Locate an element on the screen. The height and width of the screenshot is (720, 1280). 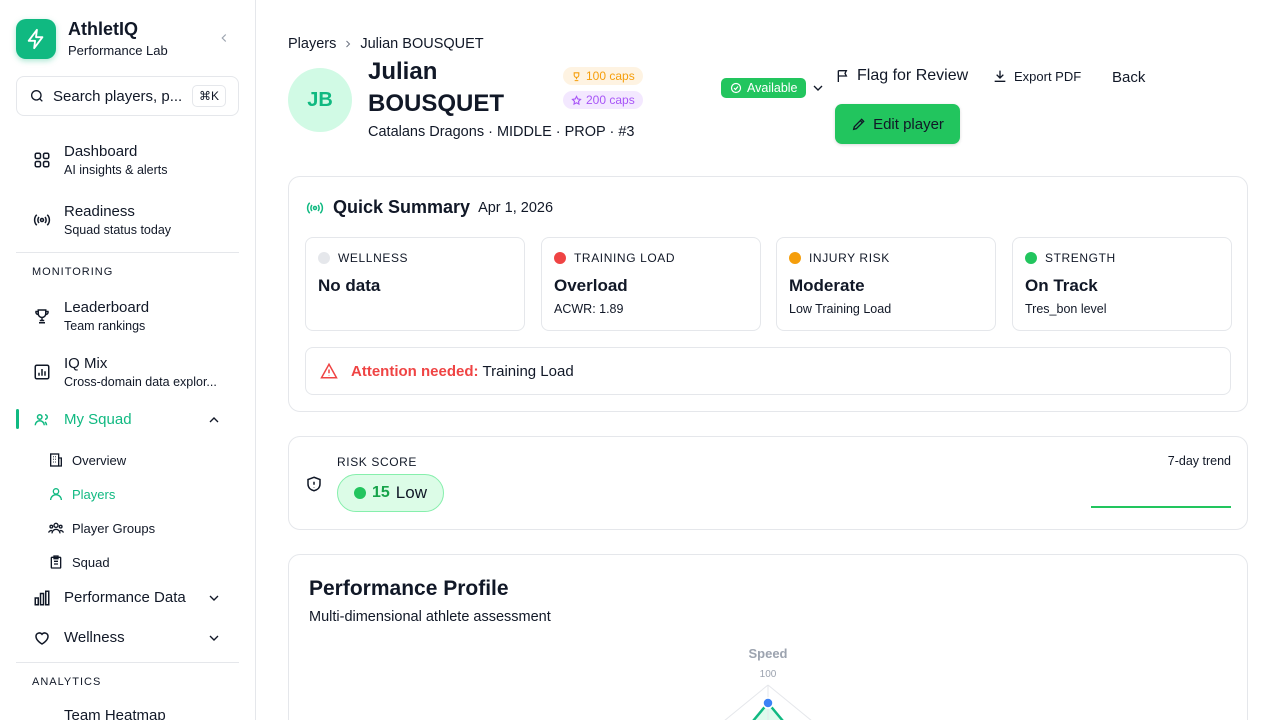
sidebar-item-label: Readiness is located at coordinates (99, 211).